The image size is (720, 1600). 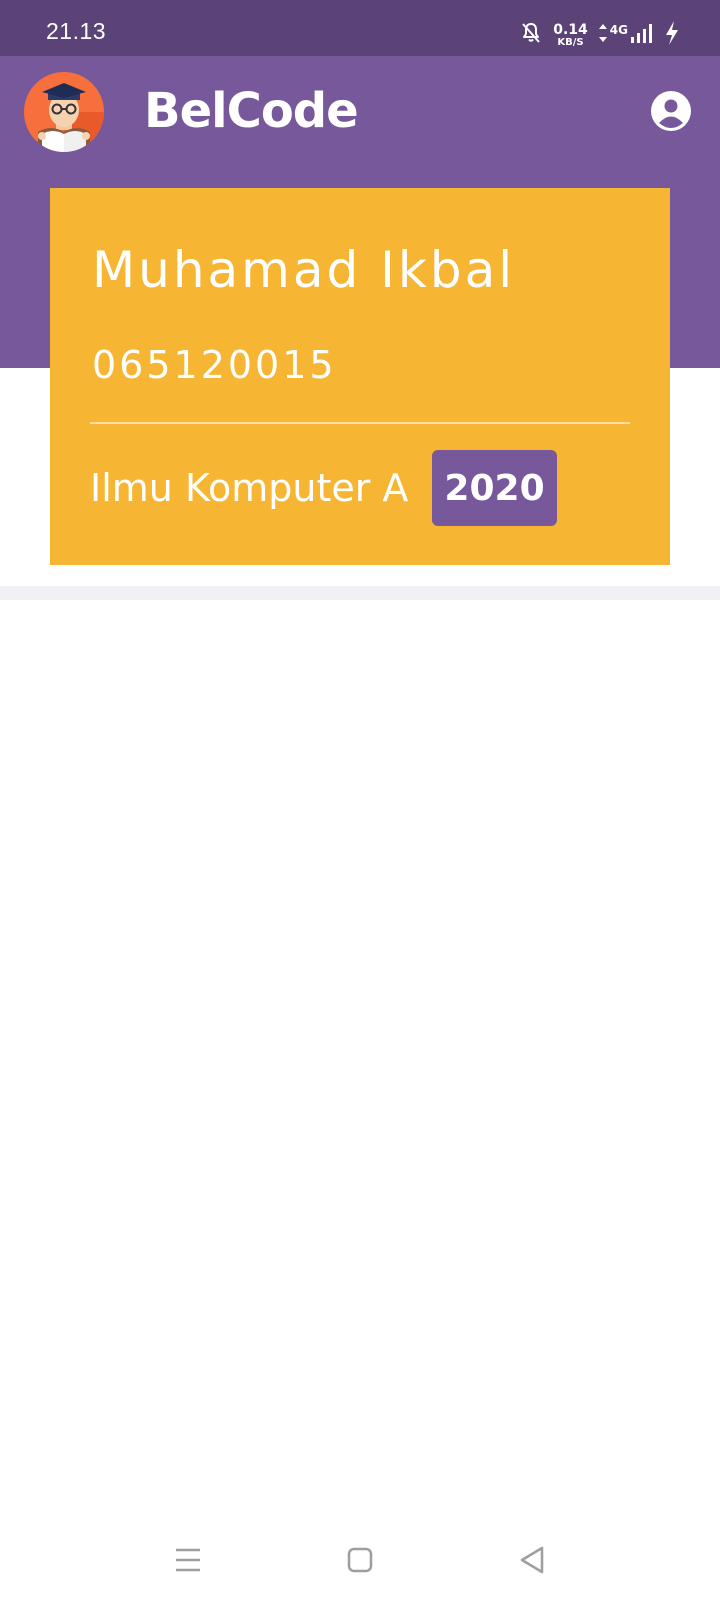 I want to click on app-title: BelCode, so click(x=251, y=111).